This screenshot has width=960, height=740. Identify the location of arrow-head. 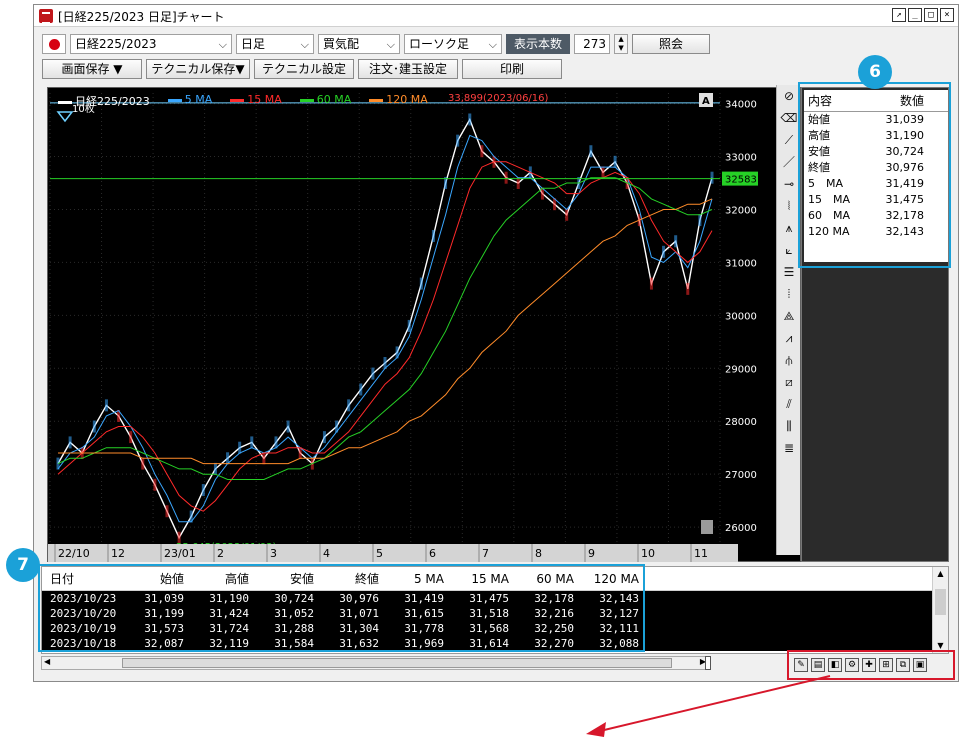
(596, 729).